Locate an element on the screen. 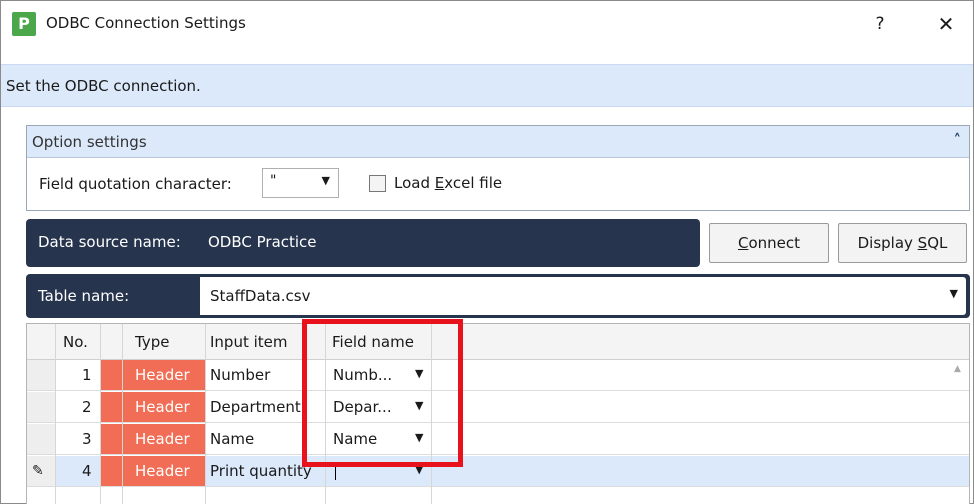 This screenshot has height=504, width=974. table-name-select: StaffData.csv ▼ is located at coordinates (583, 296).